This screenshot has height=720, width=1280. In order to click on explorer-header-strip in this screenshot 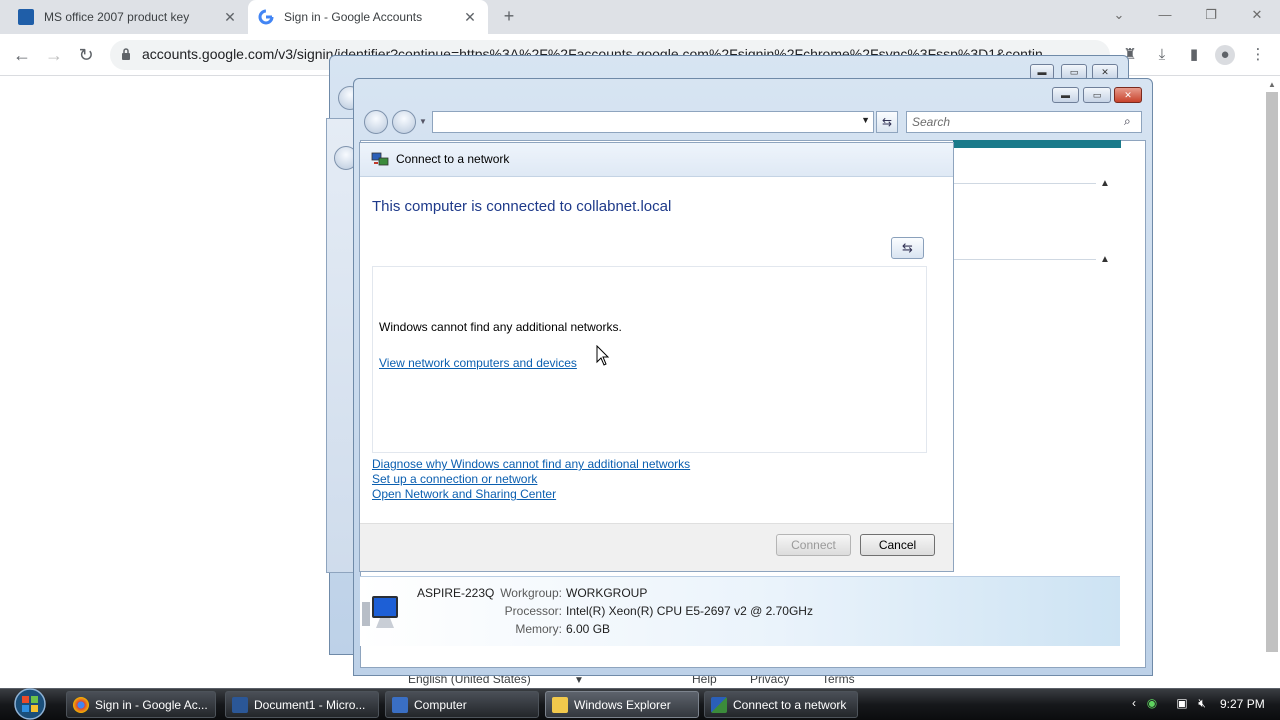, I will do `click(1037, 144)`.